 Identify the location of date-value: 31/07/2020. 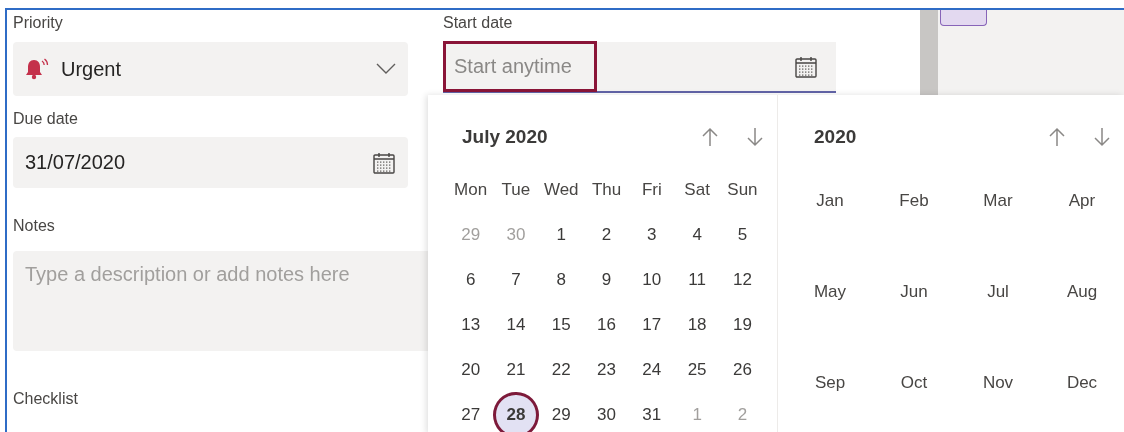
(76, 162).